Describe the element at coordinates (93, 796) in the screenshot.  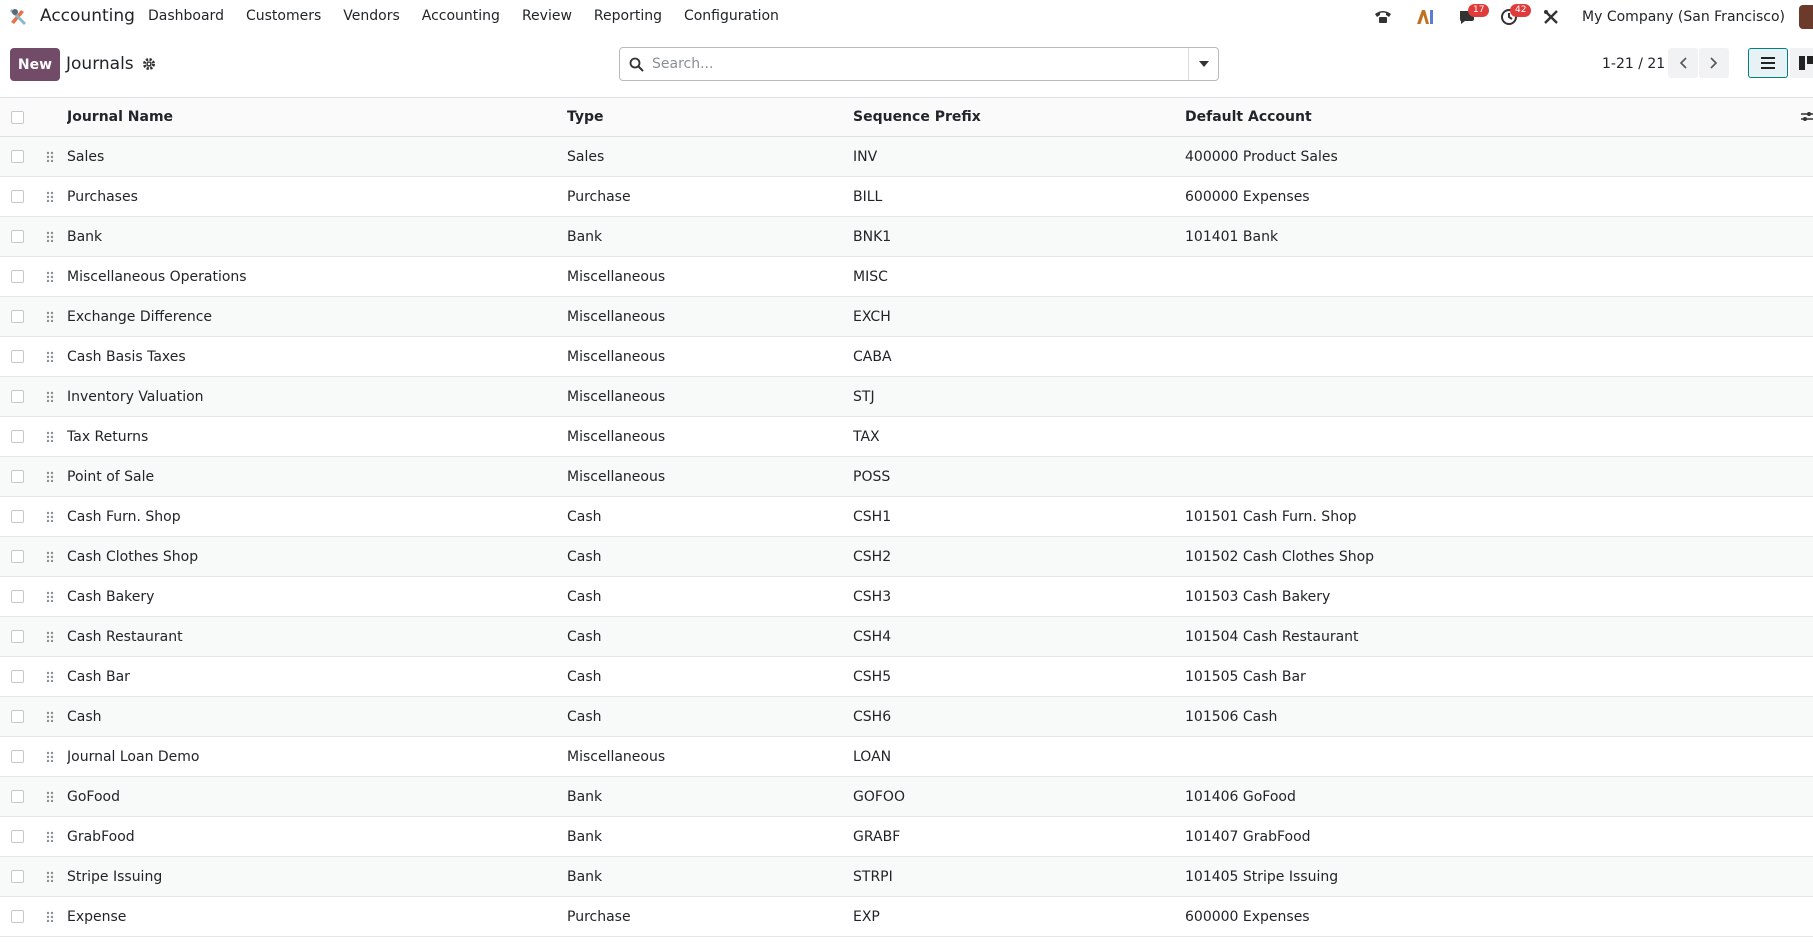
I see `journal-name-cell: GoFood` at that location.